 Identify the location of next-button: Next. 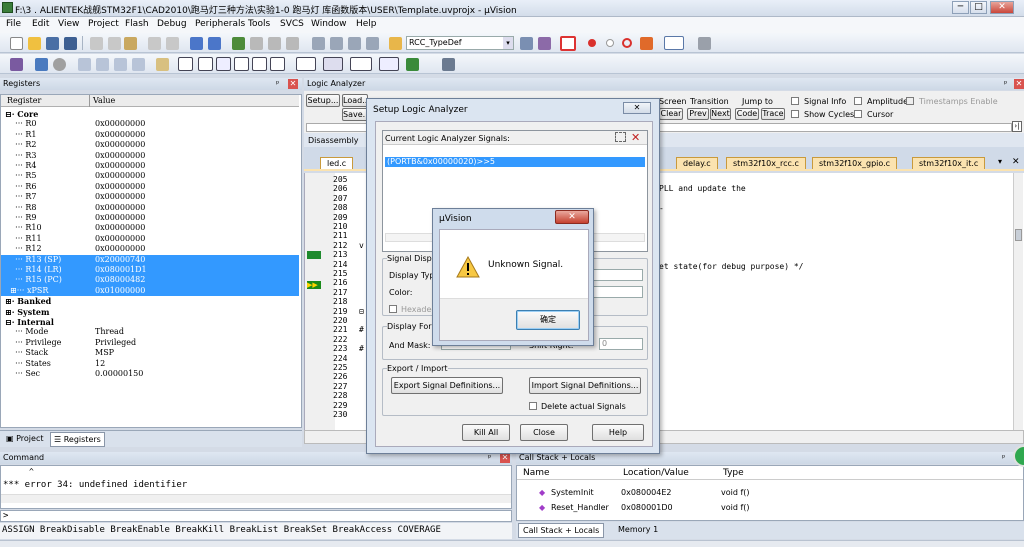
(720, 114).